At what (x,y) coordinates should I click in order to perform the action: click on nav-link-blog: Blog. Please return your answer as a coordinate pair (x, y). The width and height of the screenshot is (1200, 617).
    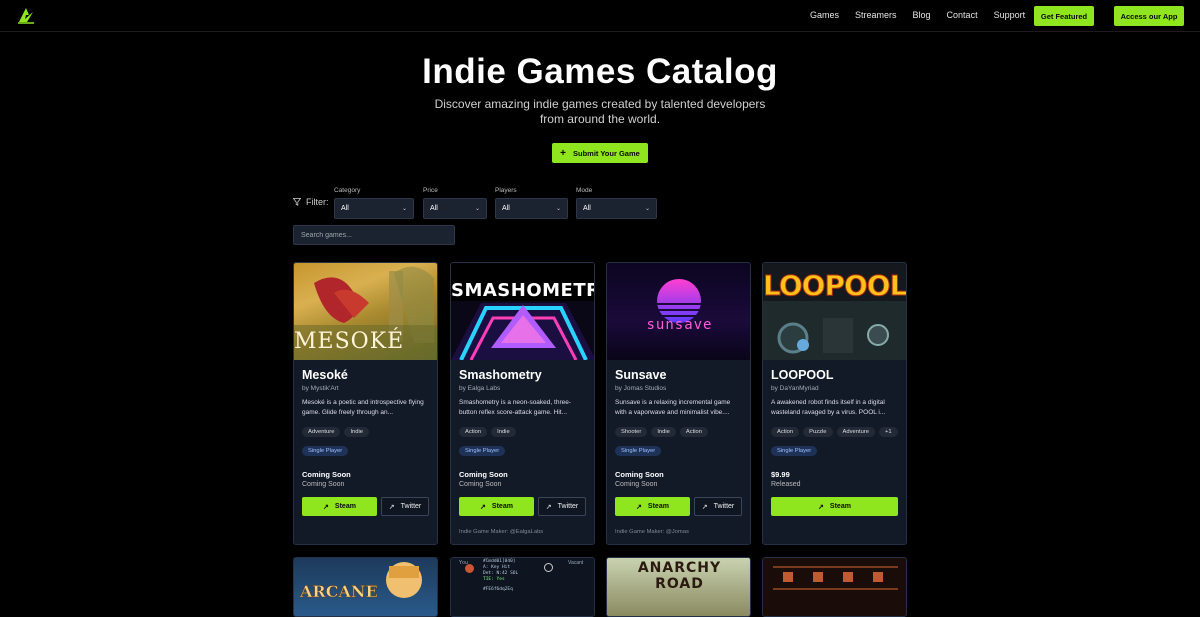
    Looking at the image, I should click on (922, 15).